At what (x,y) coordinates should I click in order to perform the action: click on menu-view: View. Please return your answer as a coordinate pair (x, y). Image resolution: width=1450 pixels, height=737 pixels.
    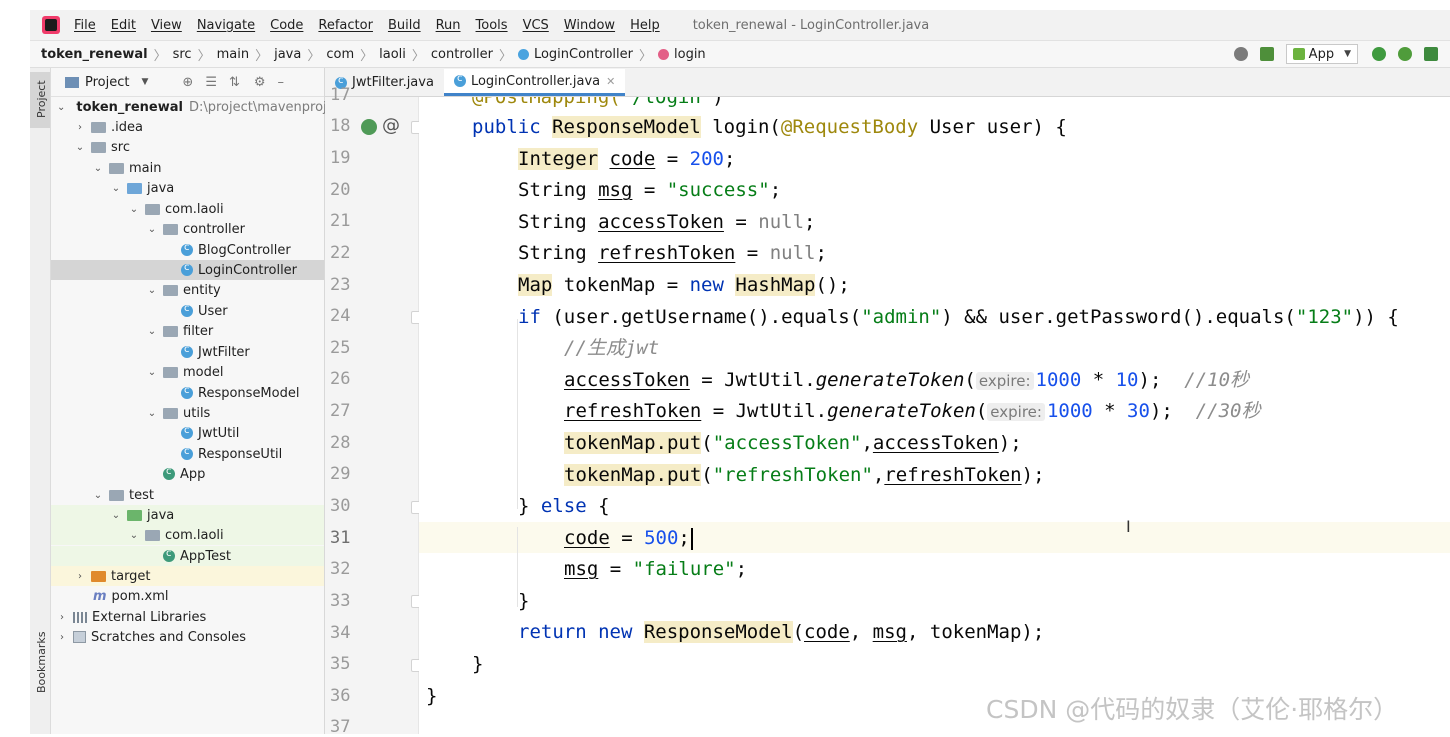
    Looking at the image, I should click on (166, 25).